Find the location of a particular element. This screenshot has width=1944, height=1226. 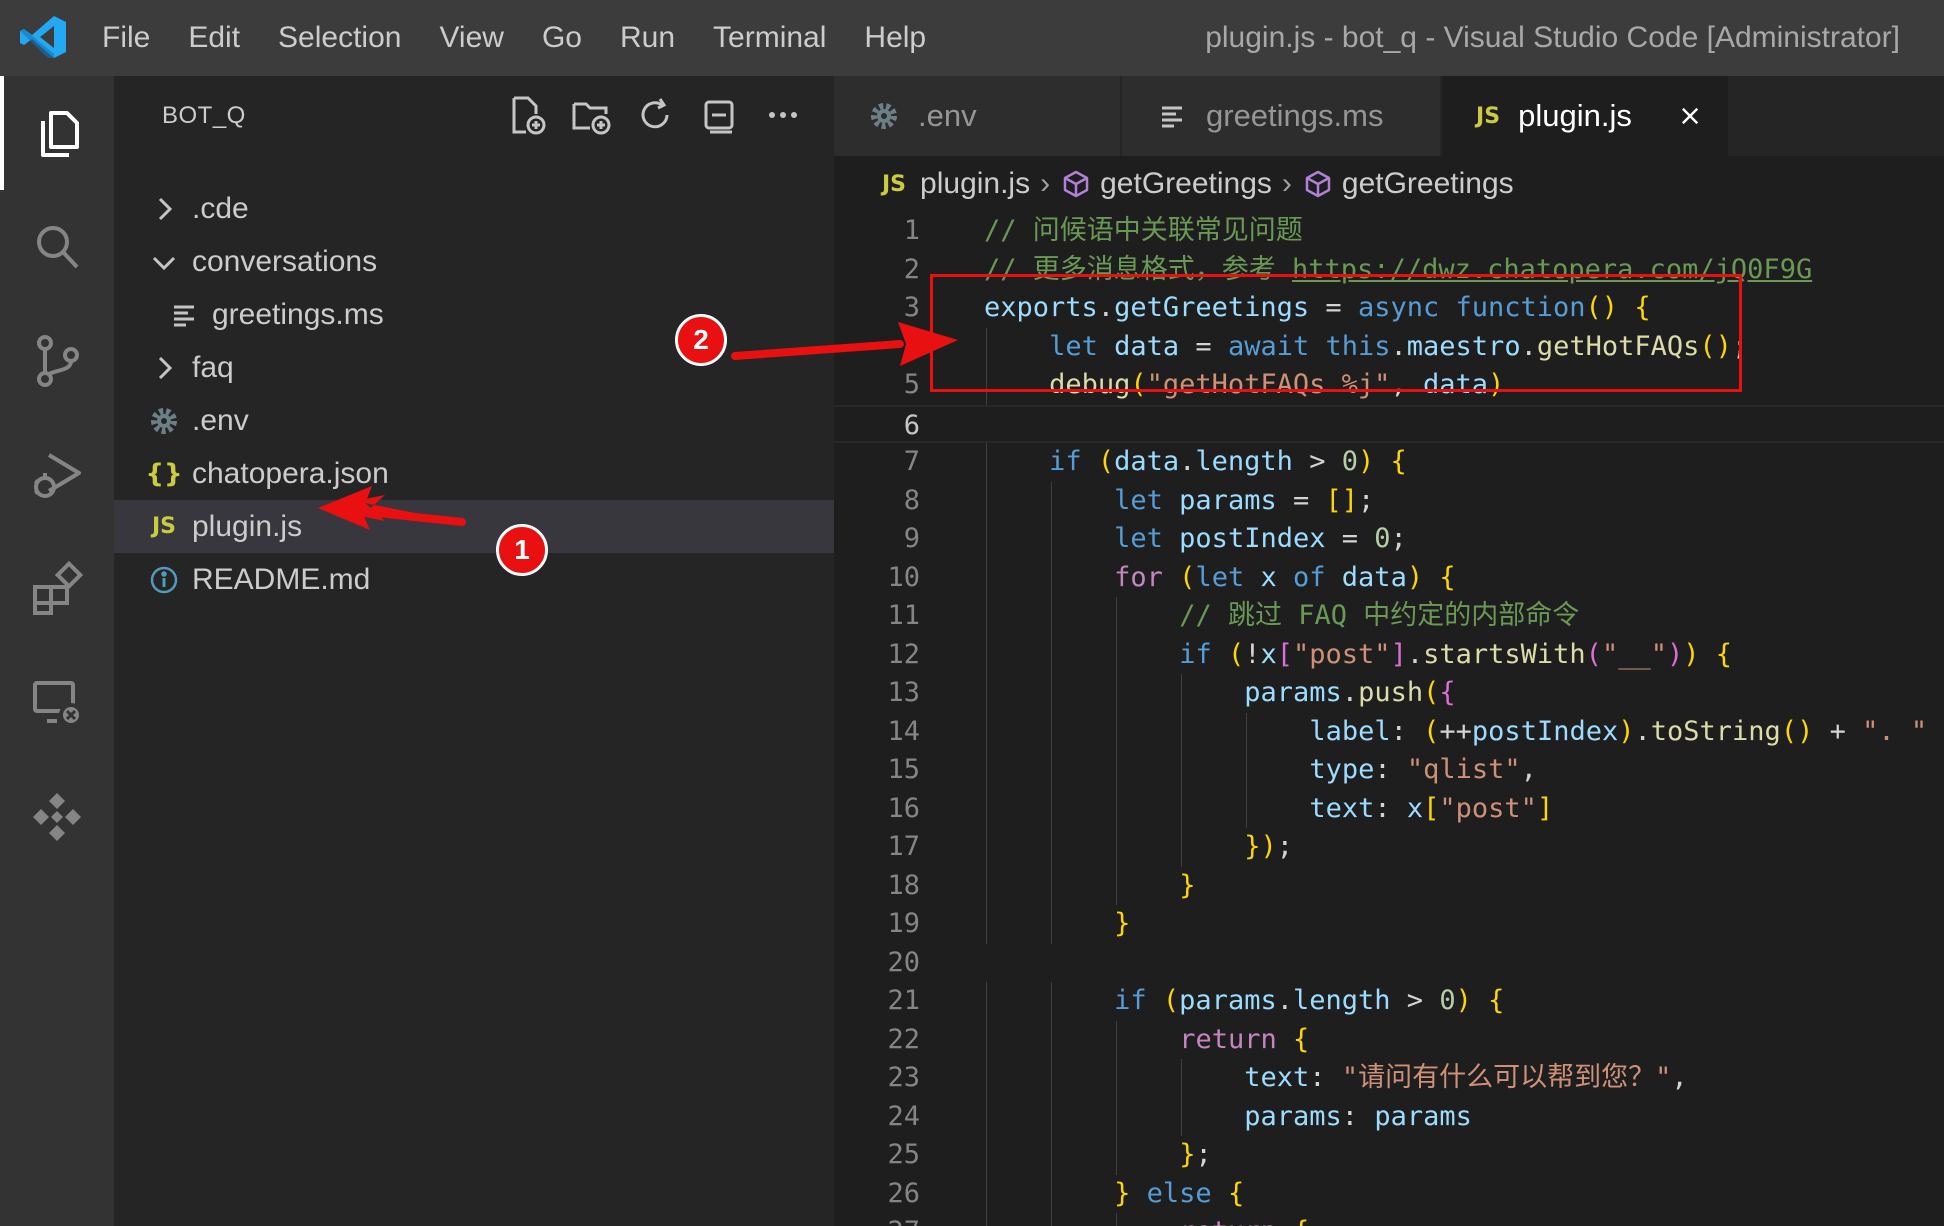

code-line: 13 params.push({ is located at coordinates (1389, 693).